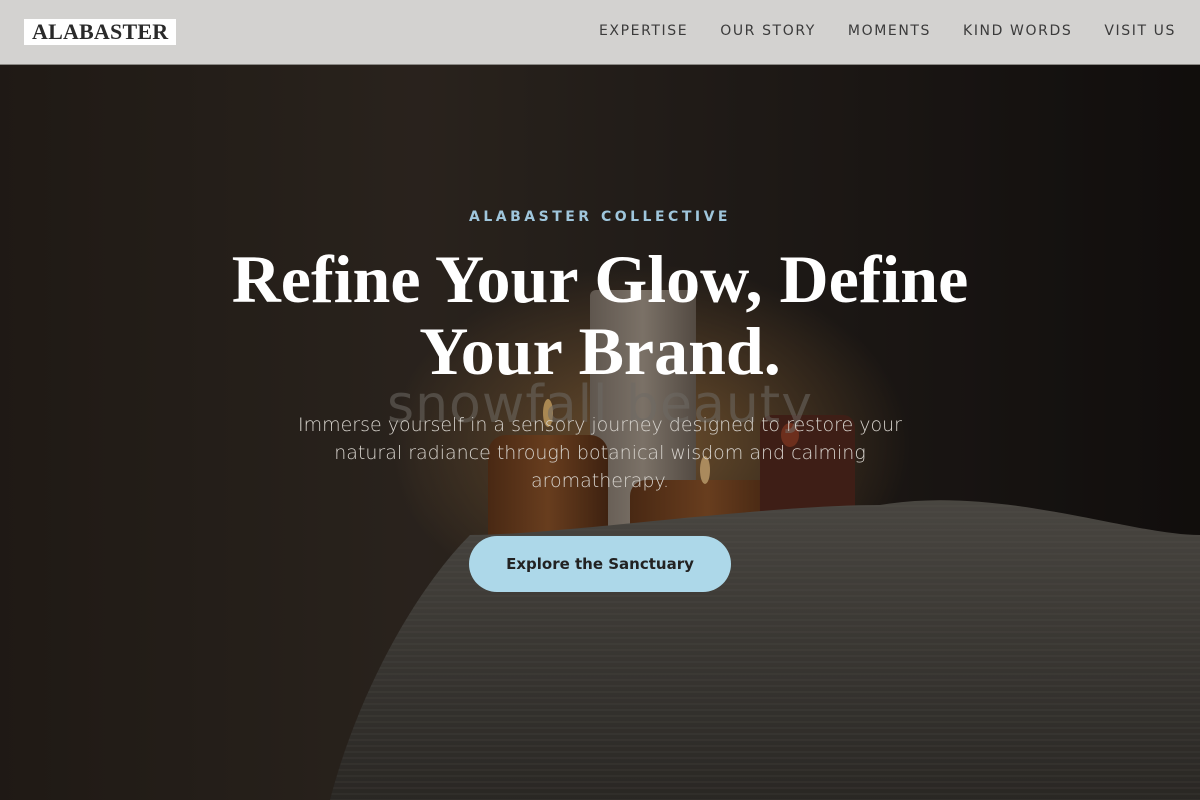 This screenshot has height=800, width=1200. I want to click on logo: ALABASTER, so click(100, 32).